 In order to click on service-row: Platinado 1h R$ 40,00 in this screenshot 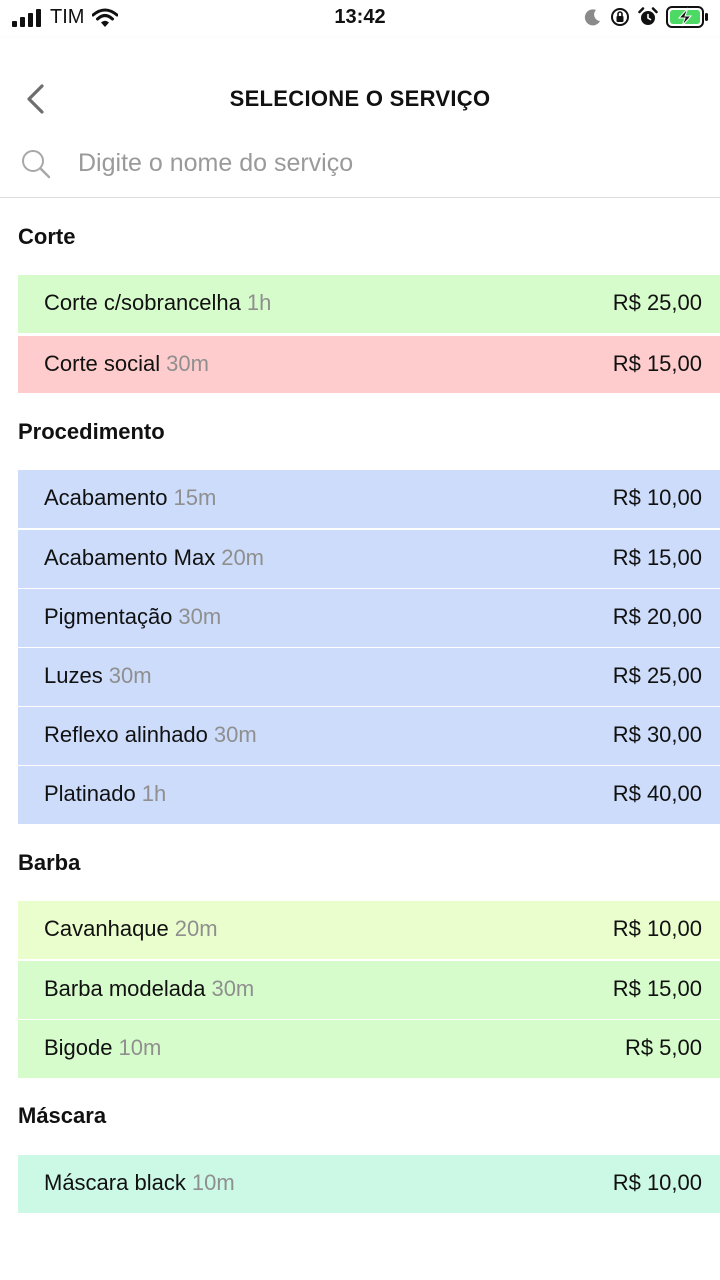, I will do `click(369, 795)`.